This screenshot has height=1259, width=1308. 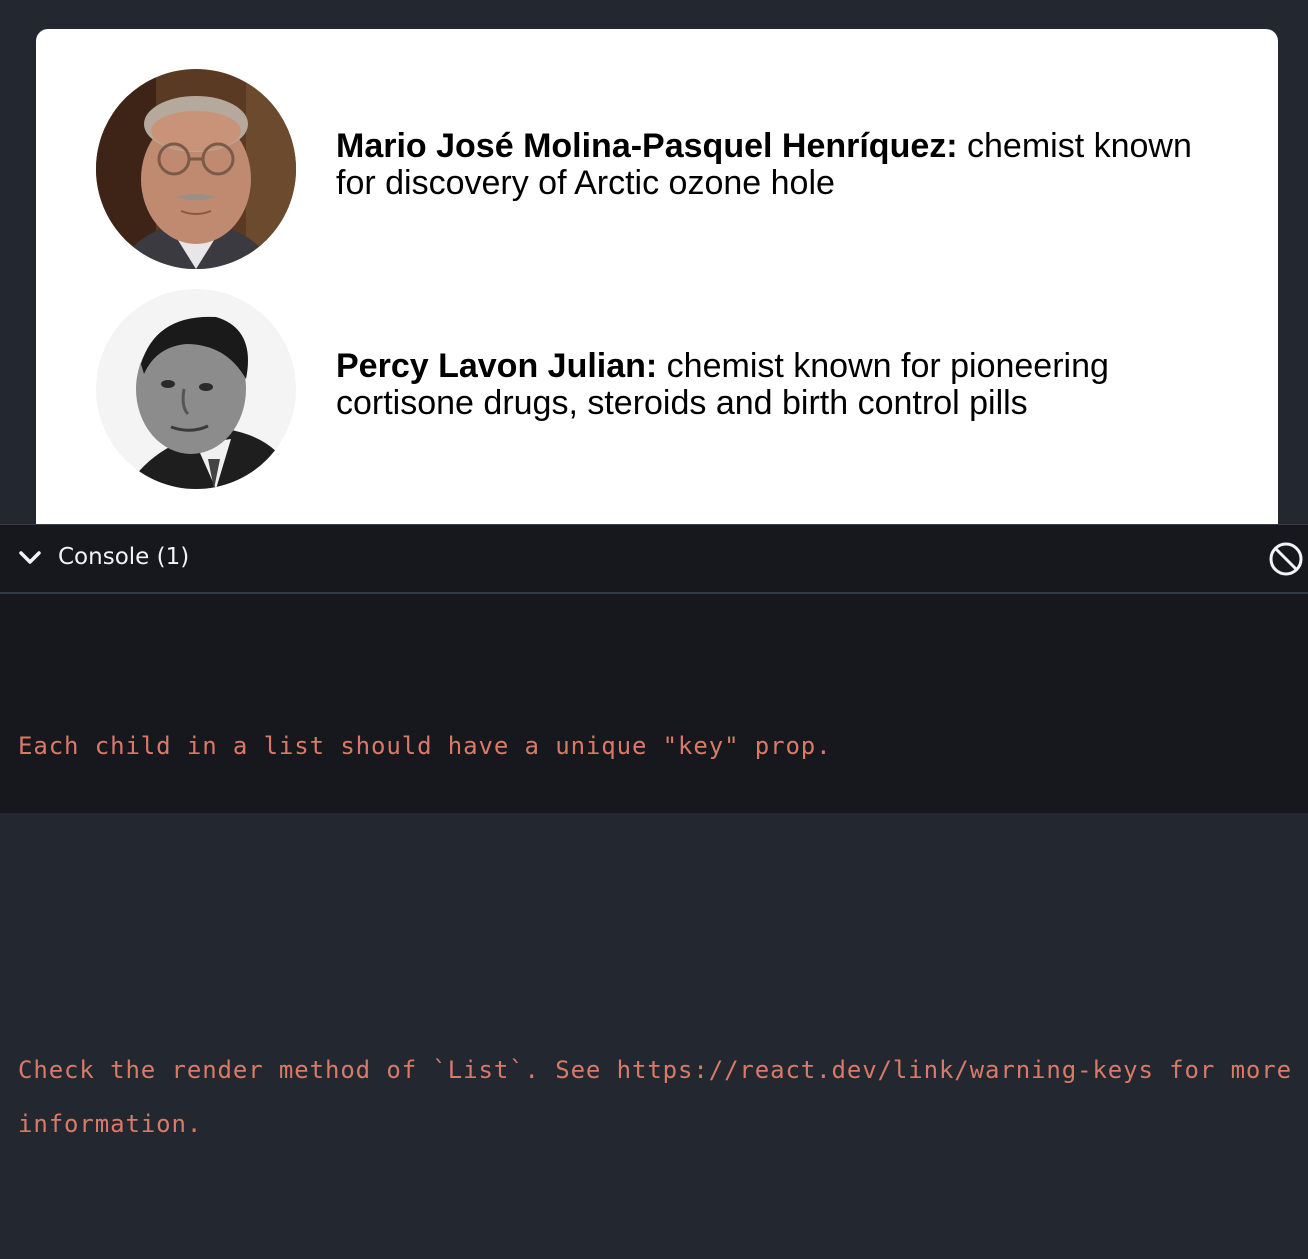 What do you see at coordinates (124, 557) in the screenshot?
I see `console-title: Console (1)` at bounding box center [124, 557].